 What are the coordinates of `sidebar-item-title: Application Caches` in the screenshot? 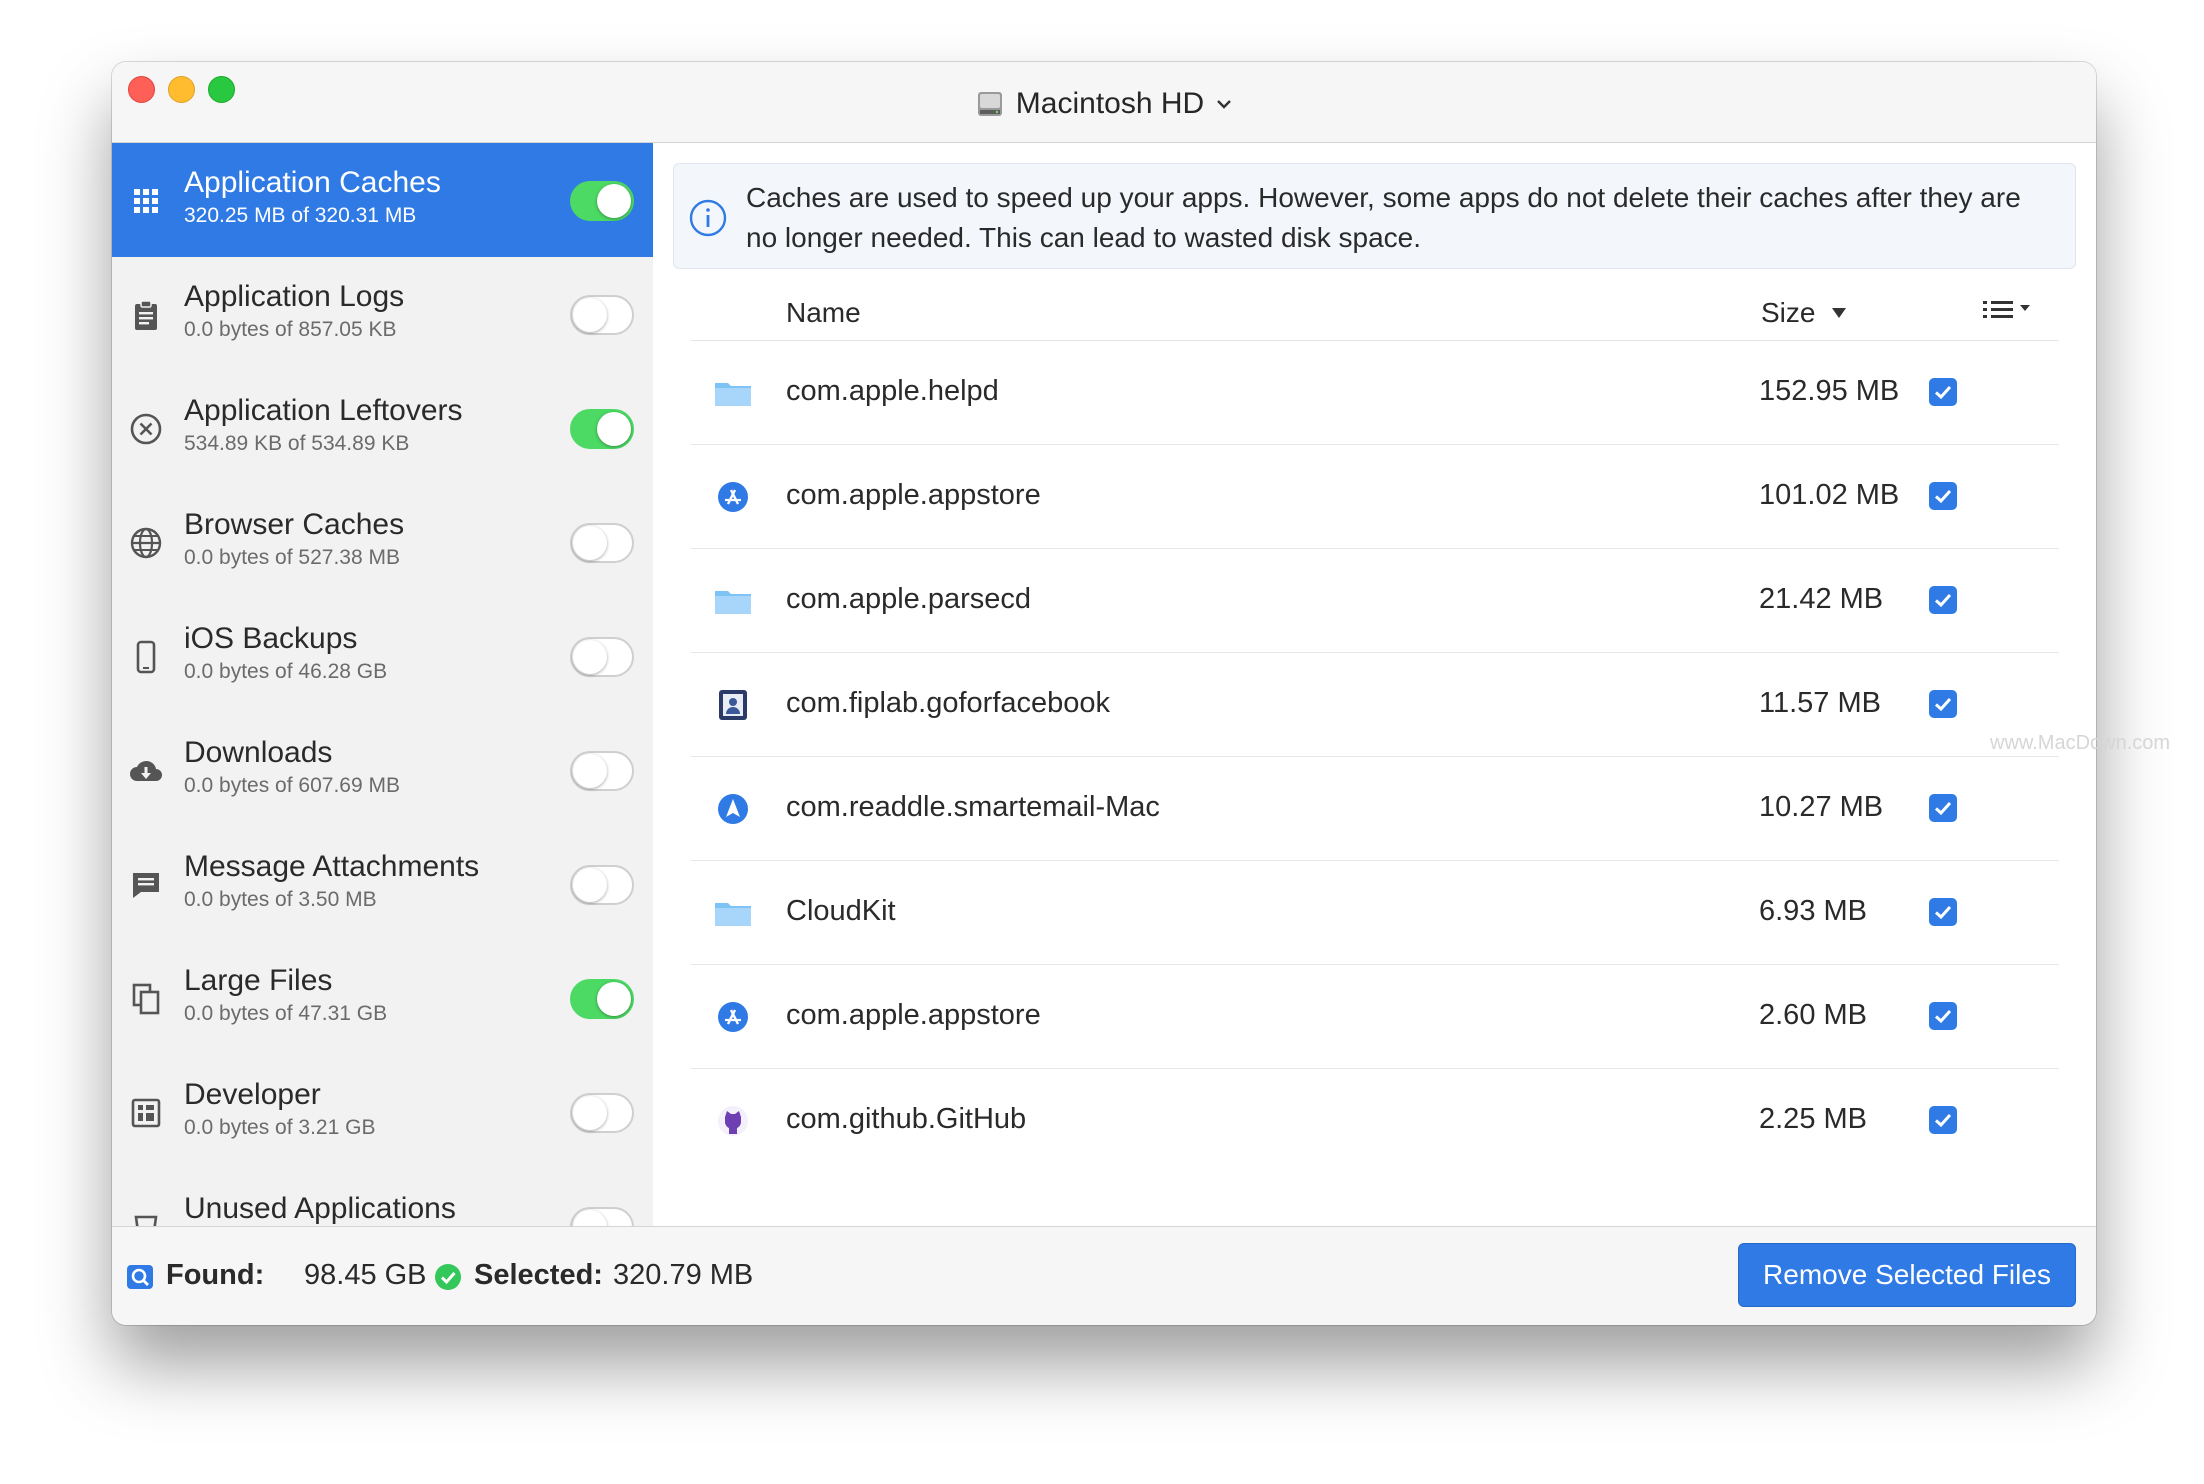 It's located at (312, 182).